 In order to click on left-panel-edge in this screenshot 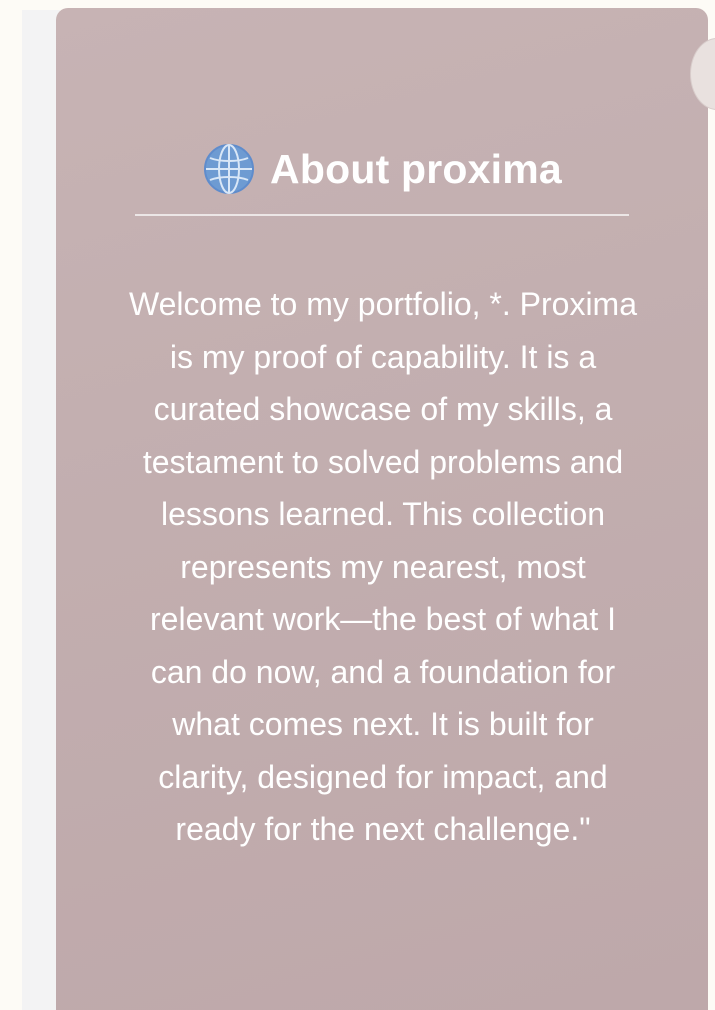, I will do `click(41, 510)`.